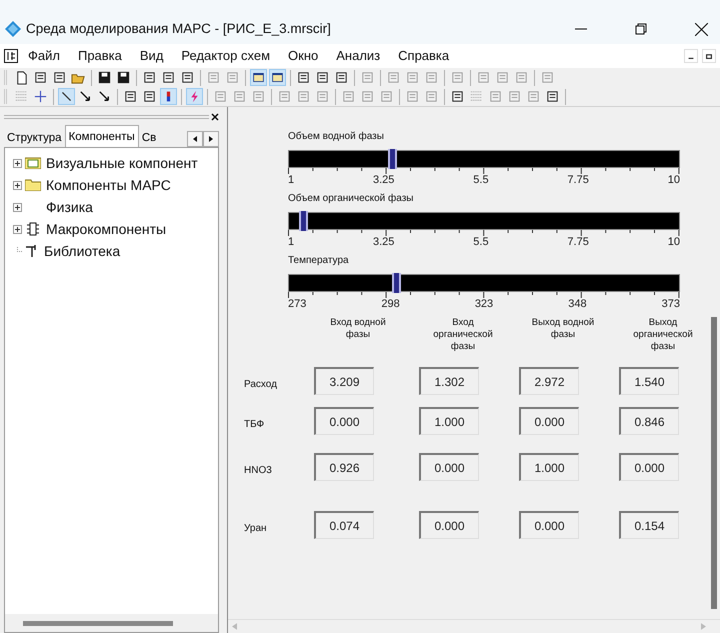 The width and height of the screenshot is (720, 633). Describe the element at coordinates (319, 261) in the screenshot. I see `slider-label: Температура` at that location.